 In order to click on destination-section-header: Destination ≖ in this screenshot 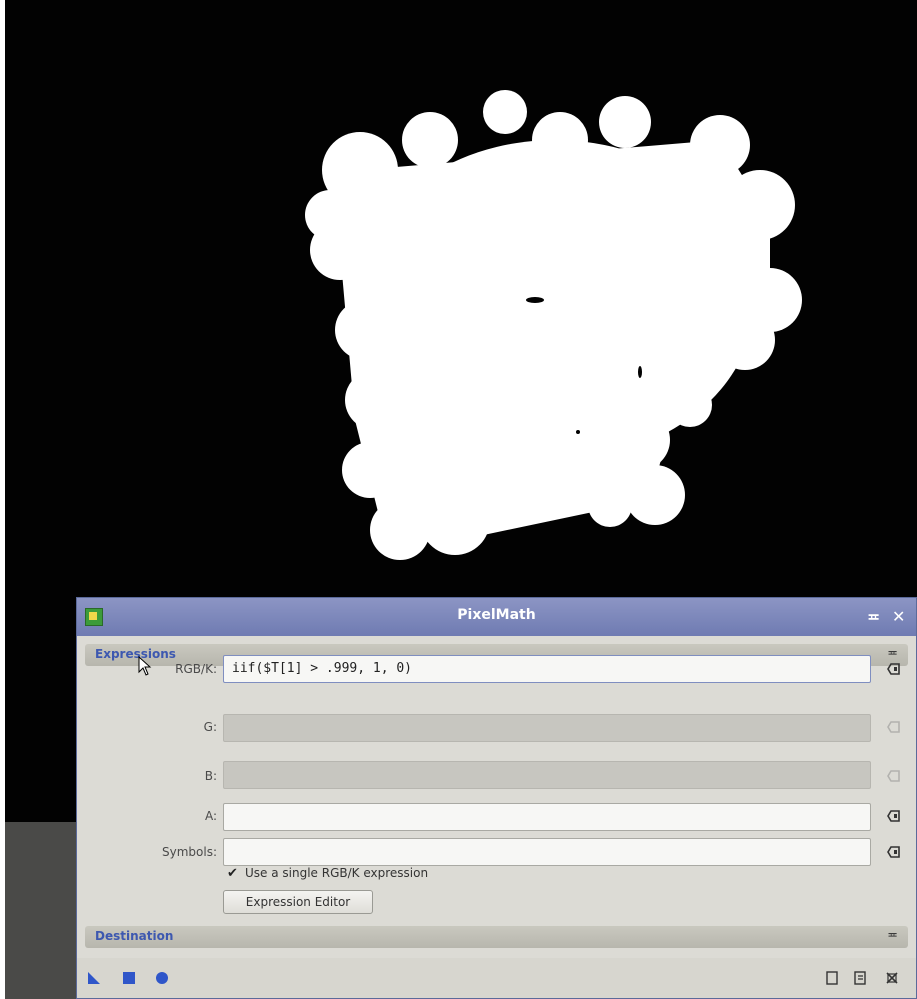, I will do `click(496, 937)`.